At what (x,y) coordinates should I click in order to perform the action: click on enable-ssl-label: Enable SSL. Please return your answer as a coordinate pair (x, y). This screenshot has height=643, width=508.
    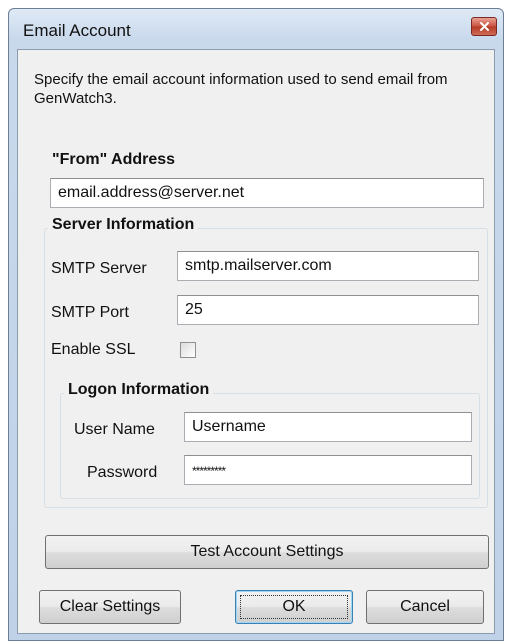
    Looking at the image, I should click on (93, 349).